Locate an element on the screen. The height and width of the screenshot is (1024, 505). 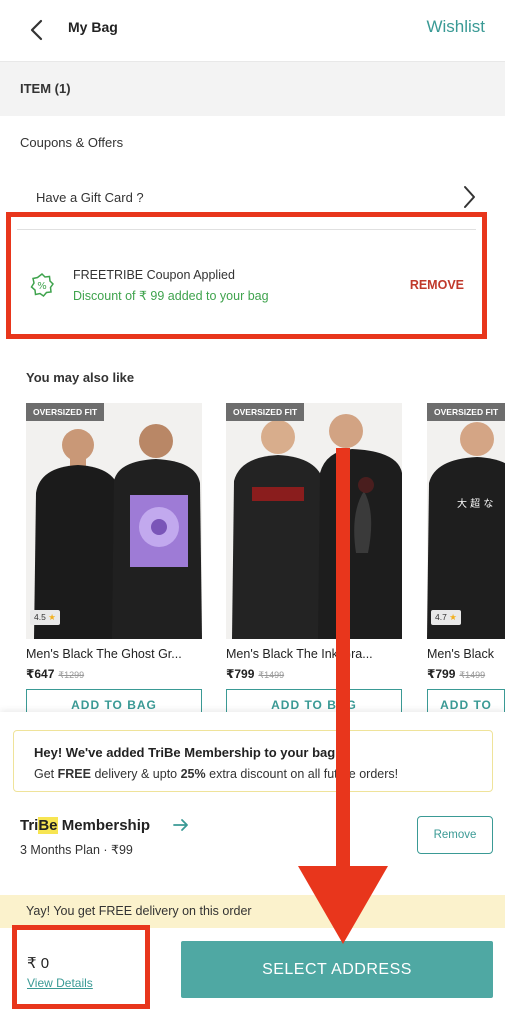
notice-sub-post: extra discount on all future orders! is located at coordinates (302, 774).